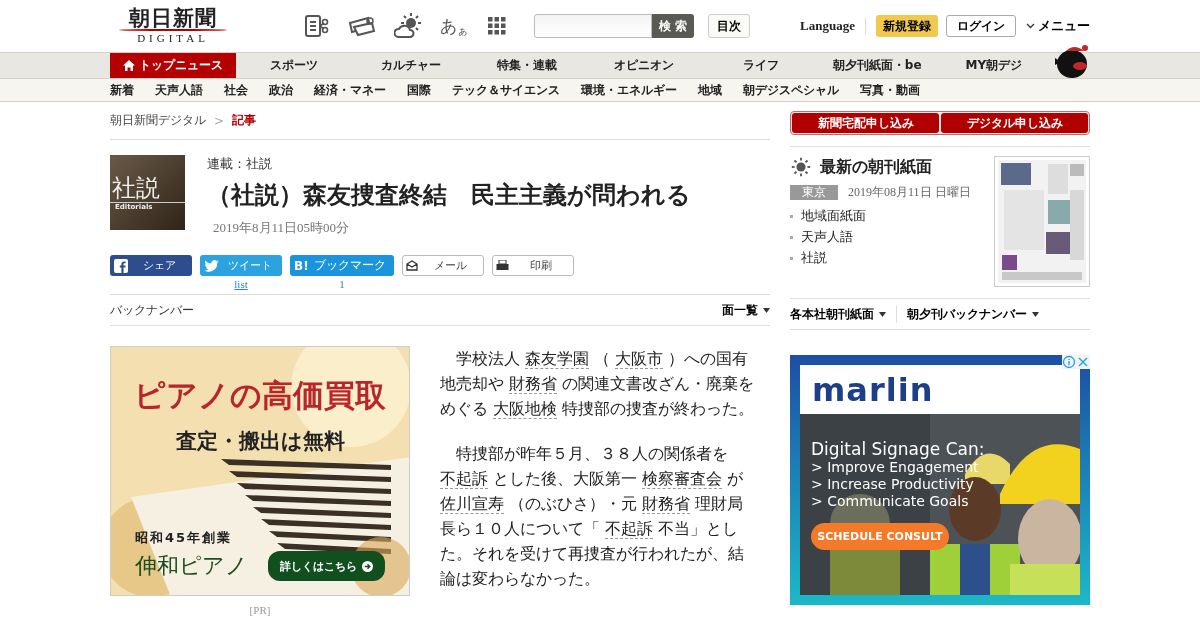 The height and width of the screenshot is (630, 1200). Describe the element at coordinates (408, 26) in the screenshot. I see `weather-icon` at that location.